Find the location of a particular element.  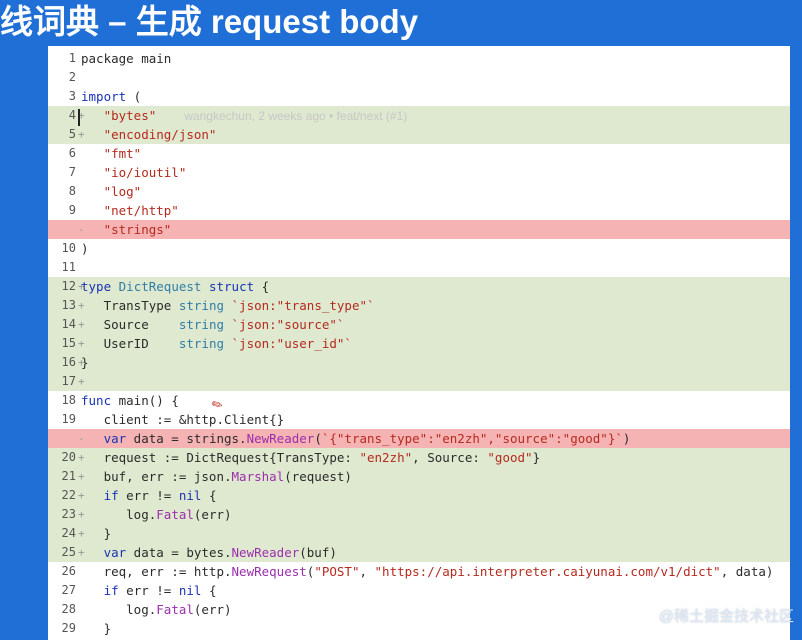

line-number: 28 is located at coordinates (68, 609).